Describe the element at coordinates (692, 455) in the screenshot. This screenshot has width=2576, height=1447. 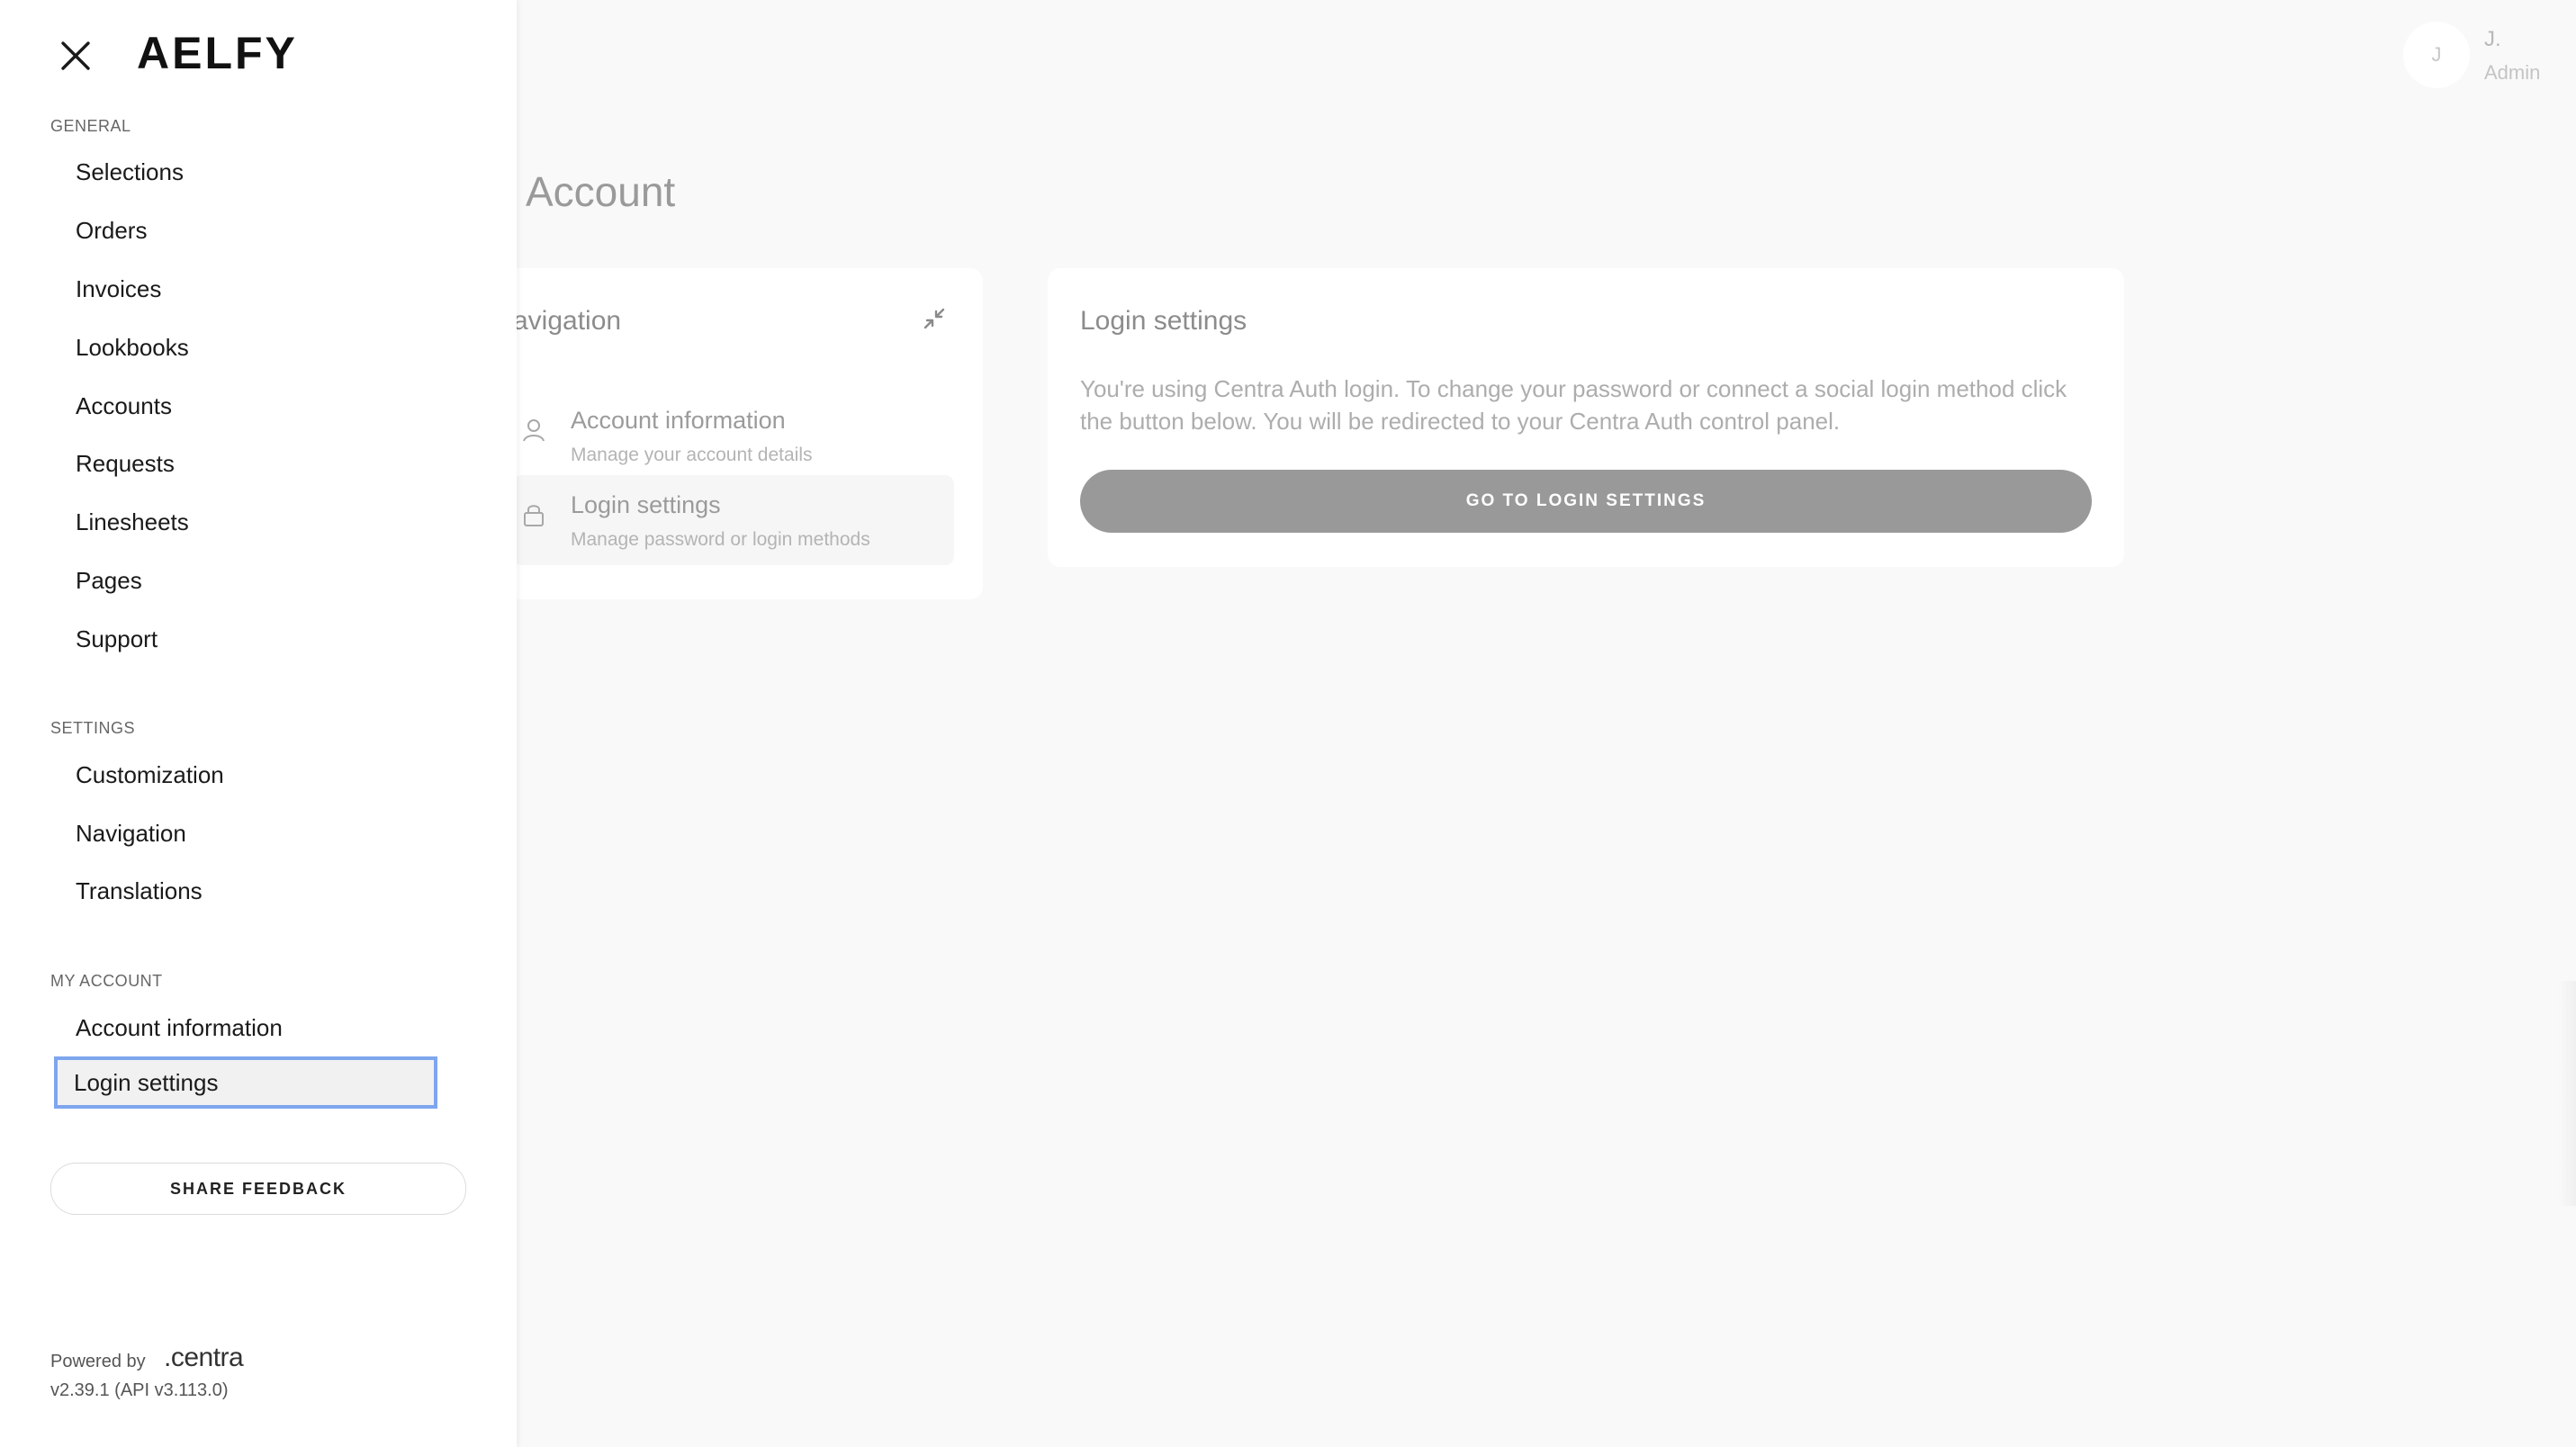
I see `nav-item-subtitle: Manage your account details` at that location.